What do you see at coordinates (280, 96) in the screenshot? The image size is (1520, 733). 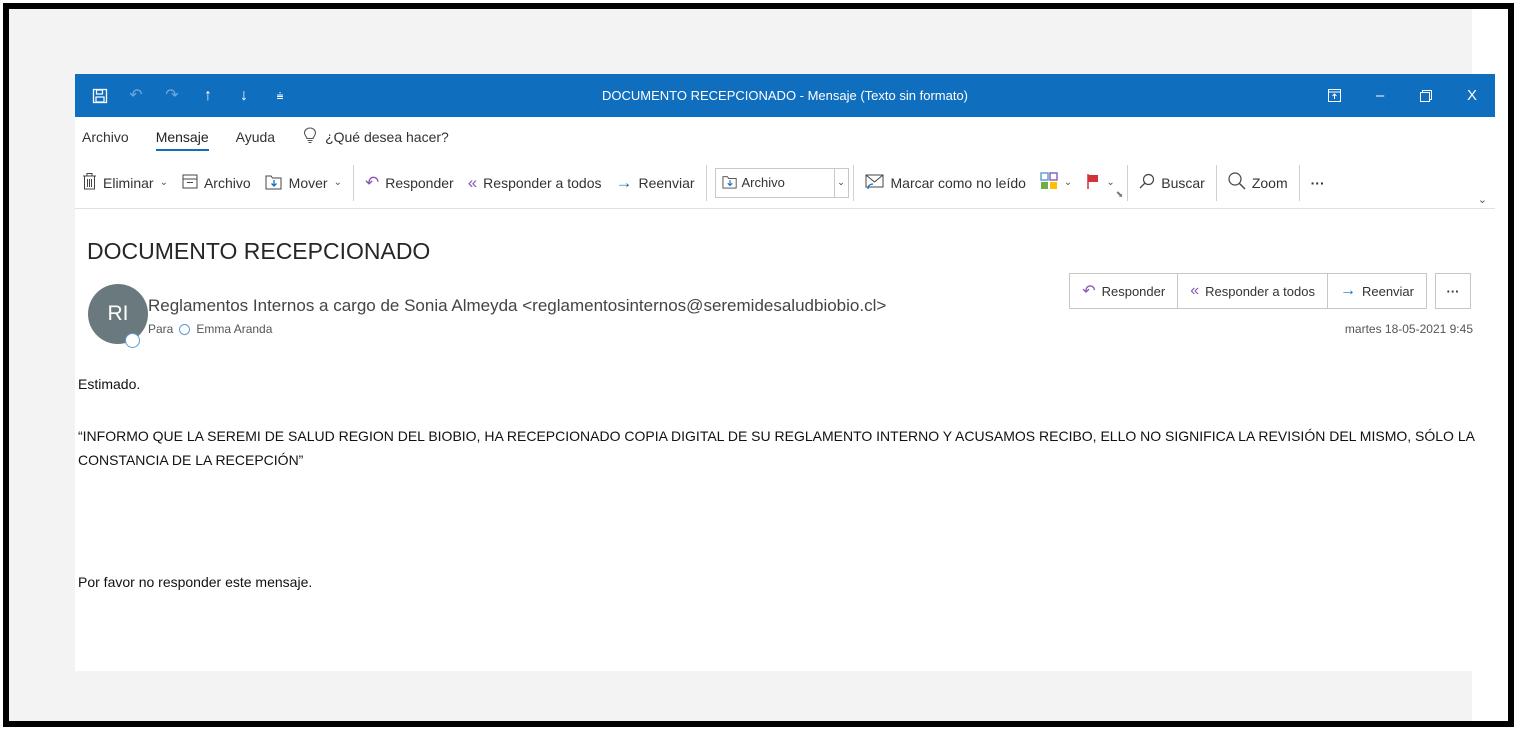 I see `customize-toolbar-icon: ⩧` at bounding box center [280, 96].